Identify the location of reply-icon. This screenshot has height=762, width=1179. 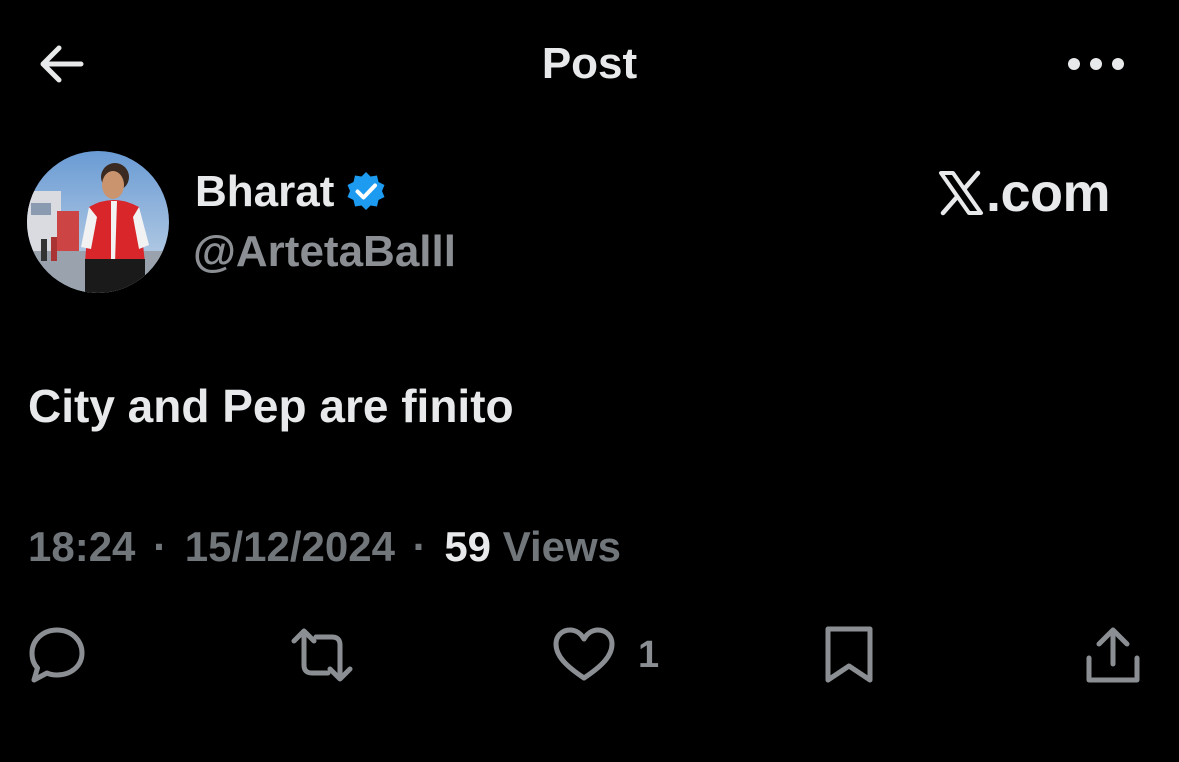
(57, 655).